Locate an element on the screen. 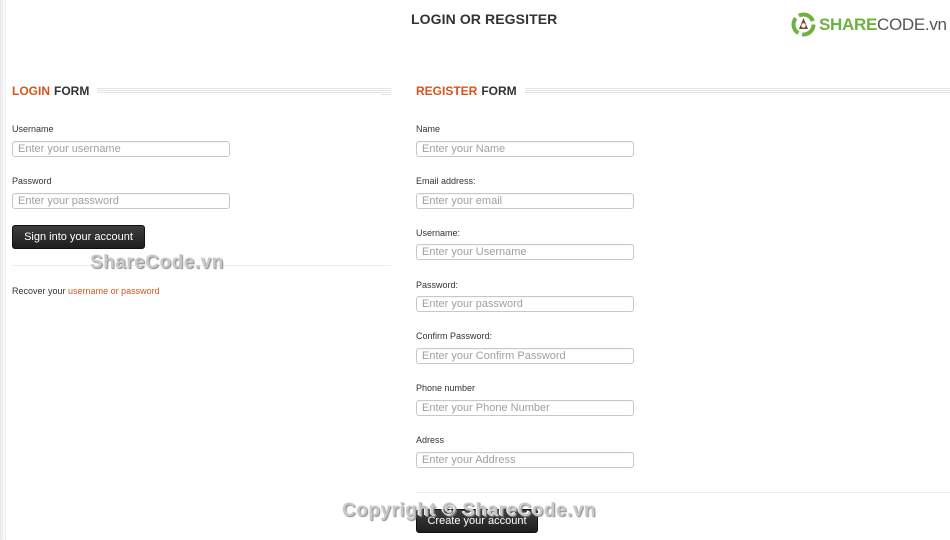  recover-account-text: Recover your username or password is located at coordinates (86, 291).